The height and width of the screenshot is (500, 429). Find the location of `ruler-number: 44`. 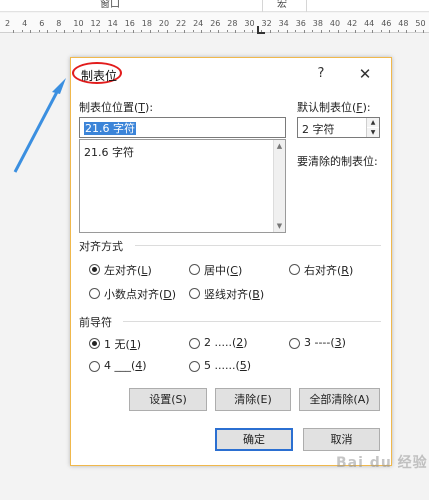

ruler-number: 44 is located at coordinates (369, 23).